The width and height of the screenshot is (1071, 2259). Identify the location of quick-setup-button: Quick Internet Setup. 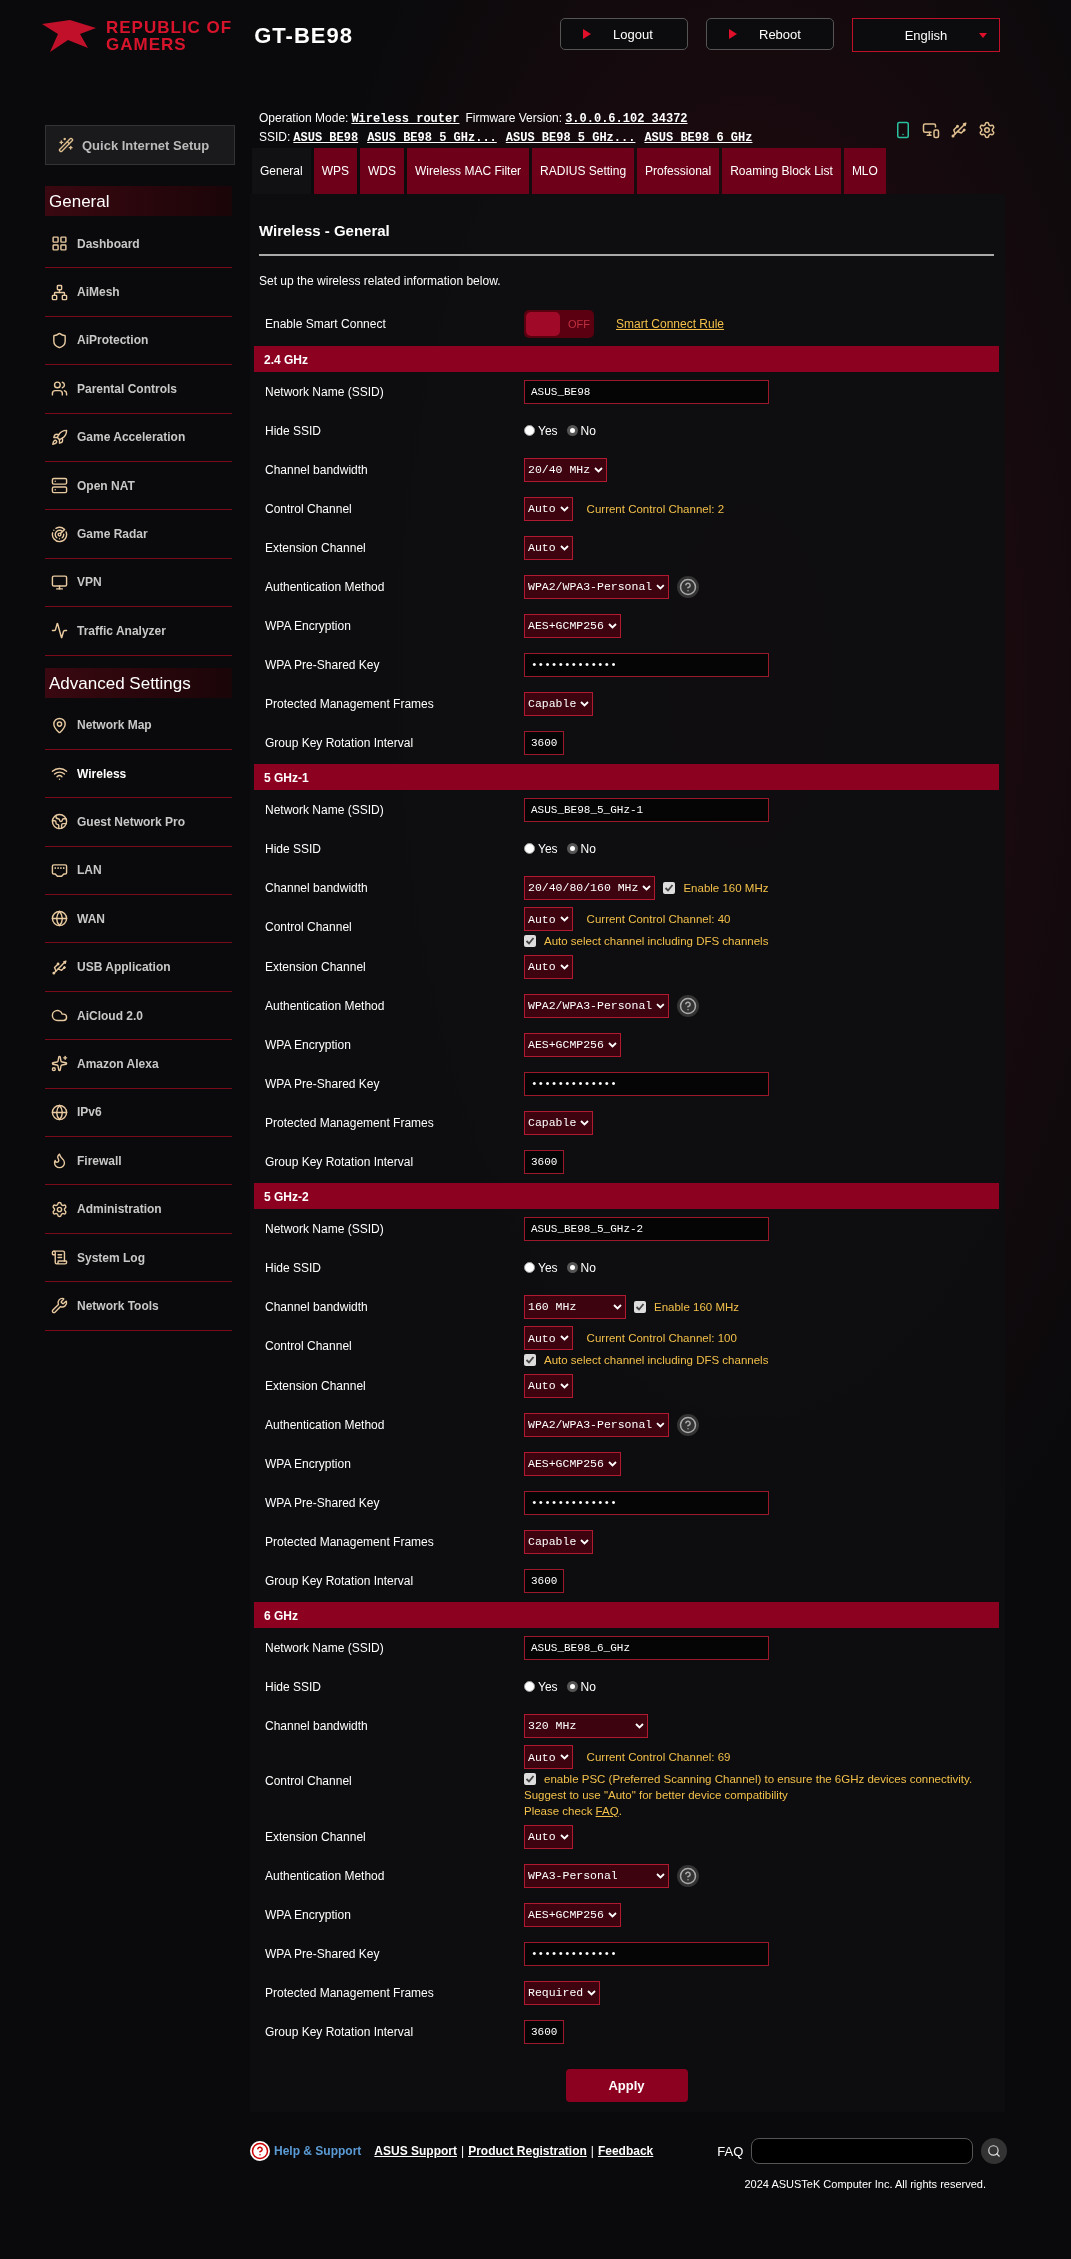
(140, 145).